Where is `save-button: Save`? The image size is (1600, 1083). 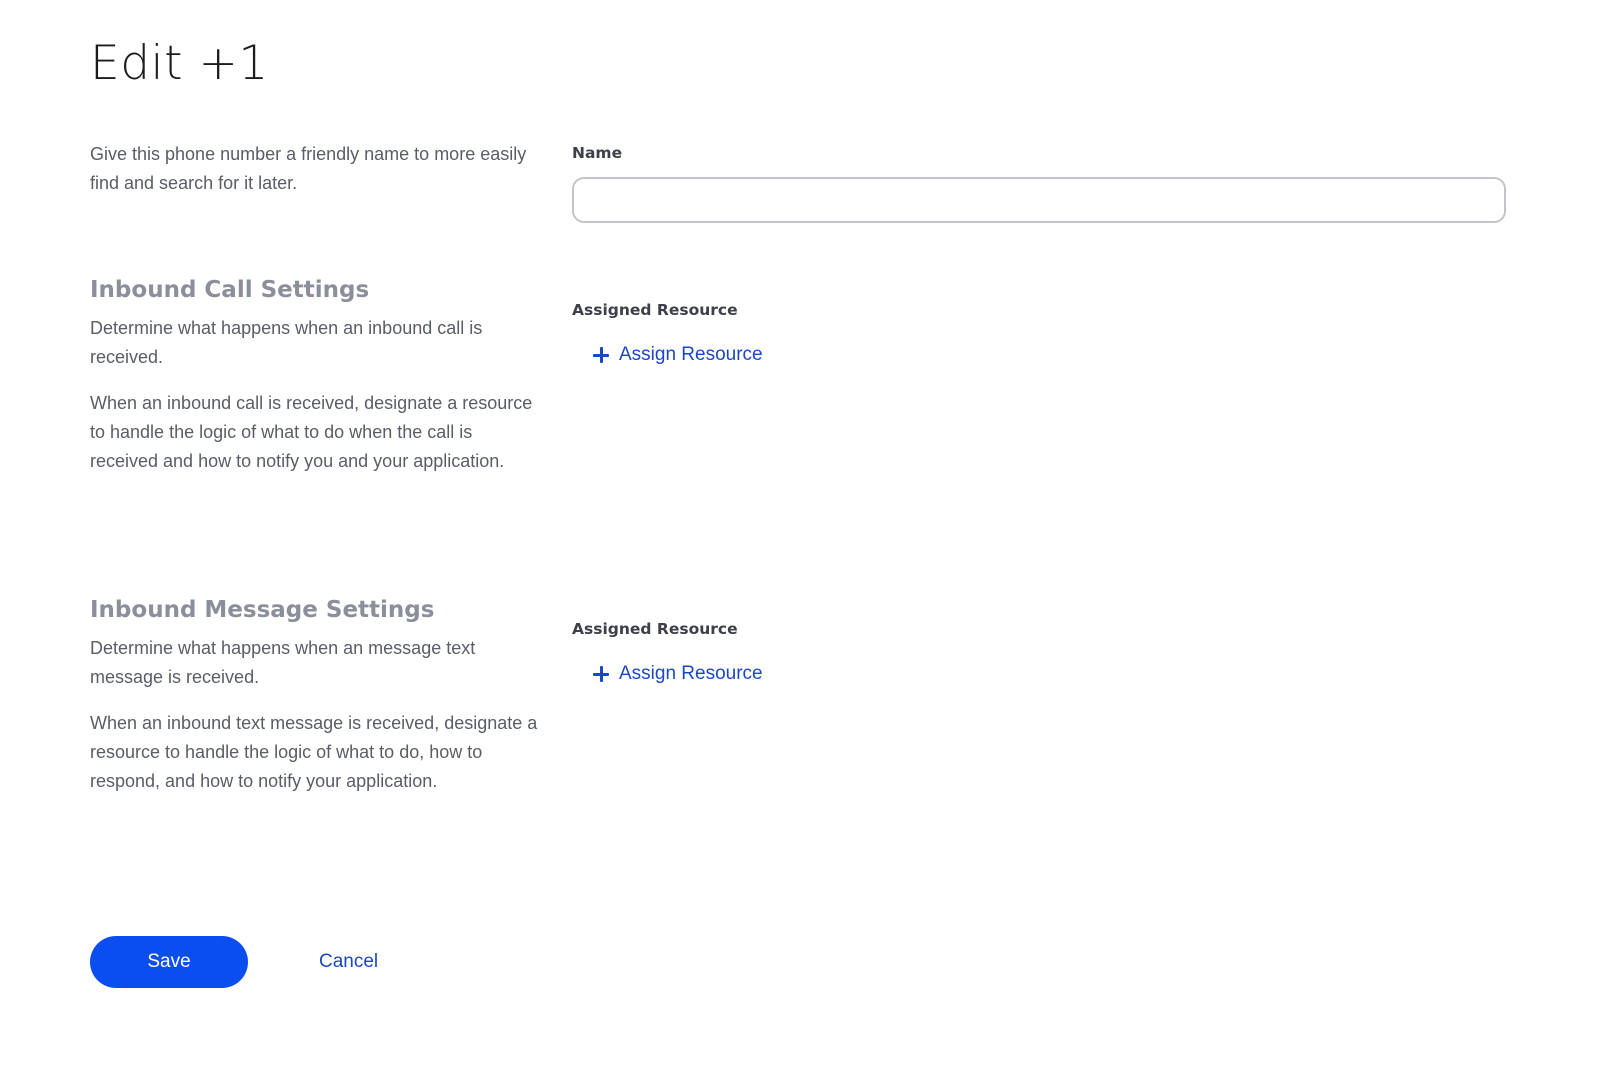 save-button: Save is located at coordinates (169, 962).